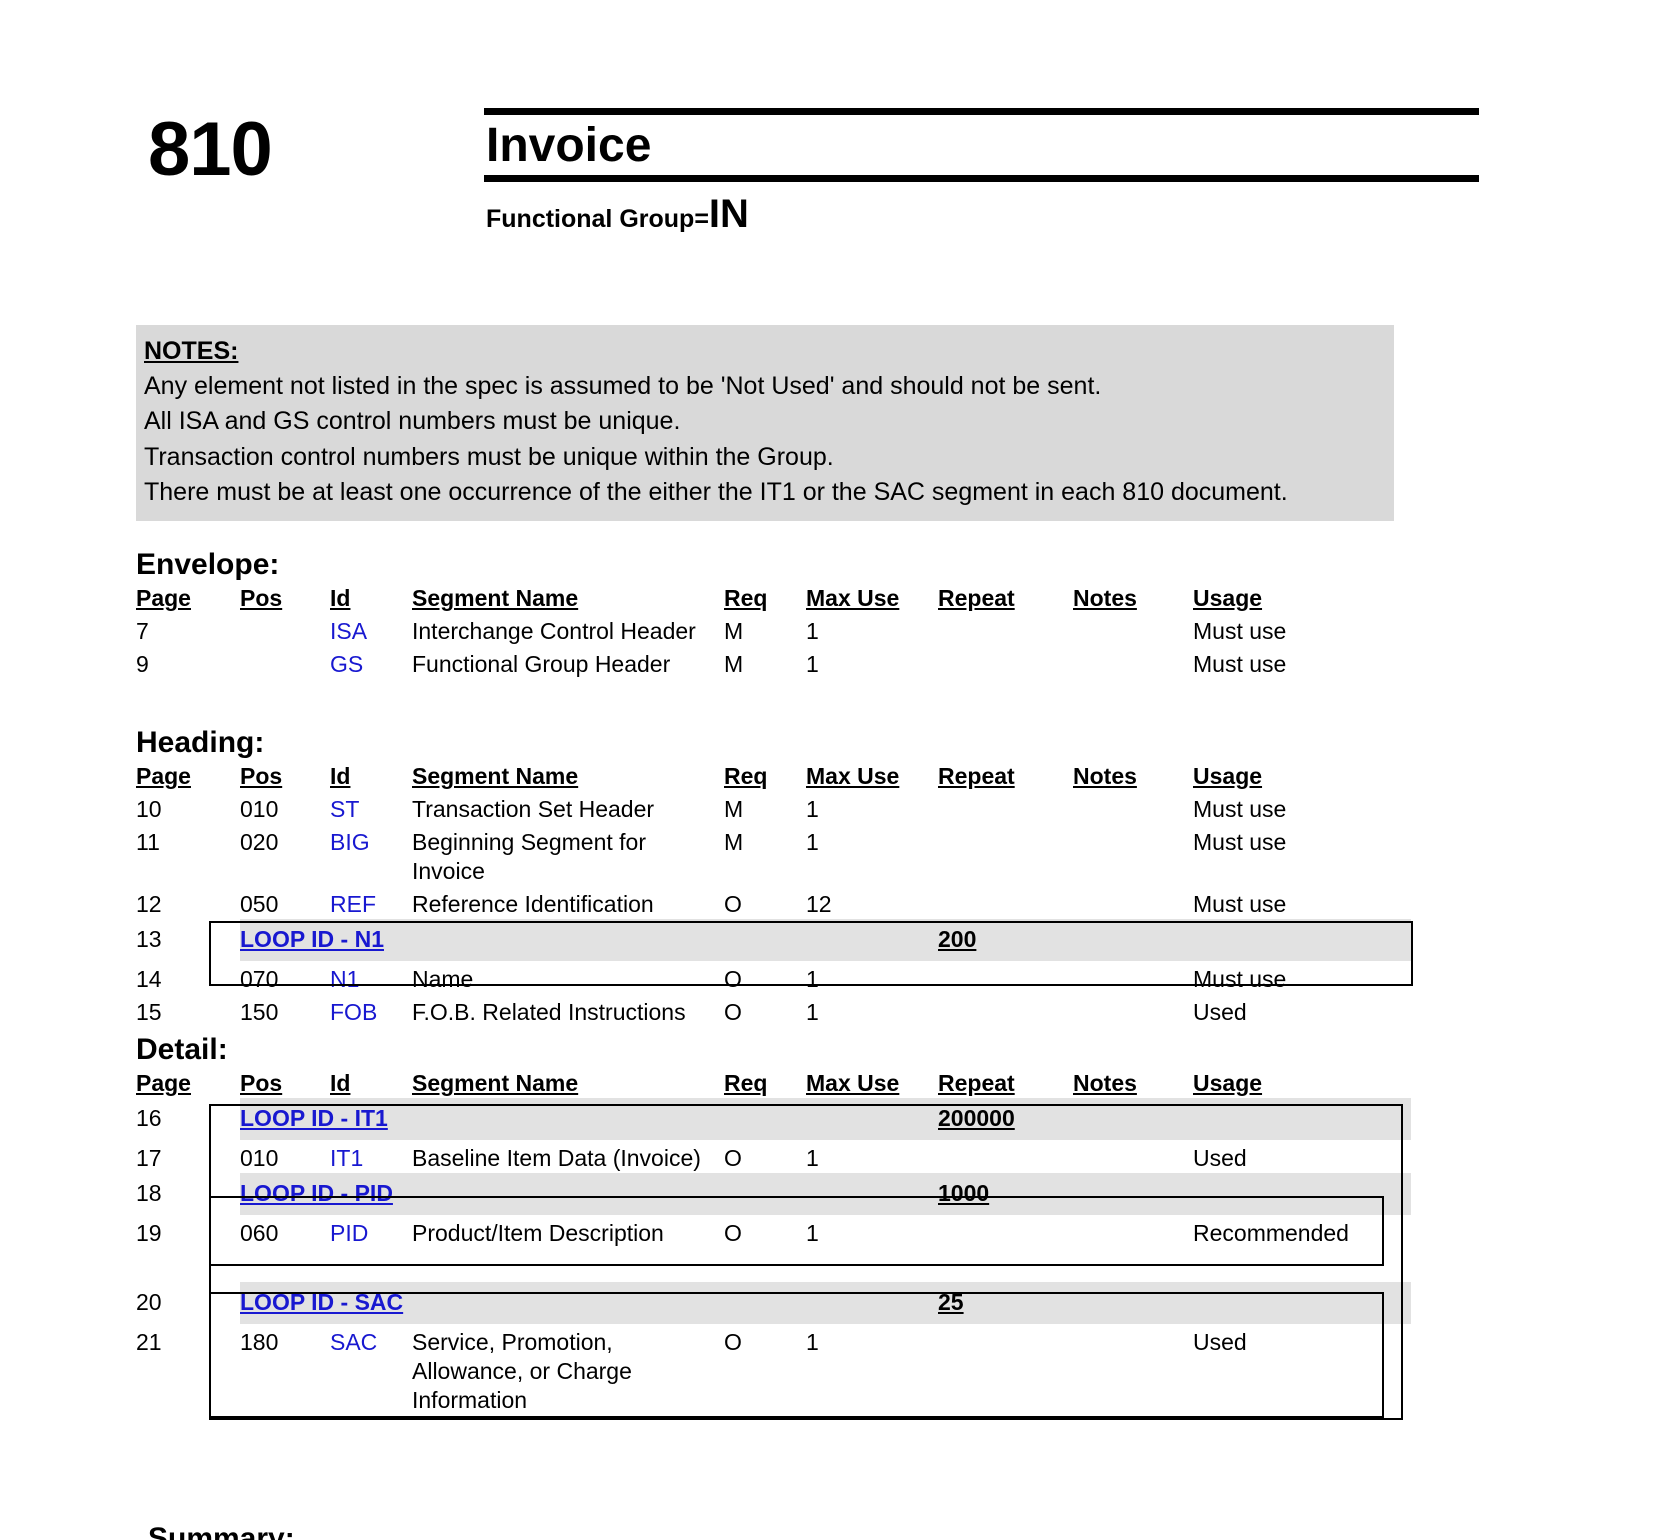 This screenshot has height=1540, width=1677. Describe the element at coordinates (538, 1232) in the screenshot. I see `cell-segment-name: Product/Item Description` at that location.